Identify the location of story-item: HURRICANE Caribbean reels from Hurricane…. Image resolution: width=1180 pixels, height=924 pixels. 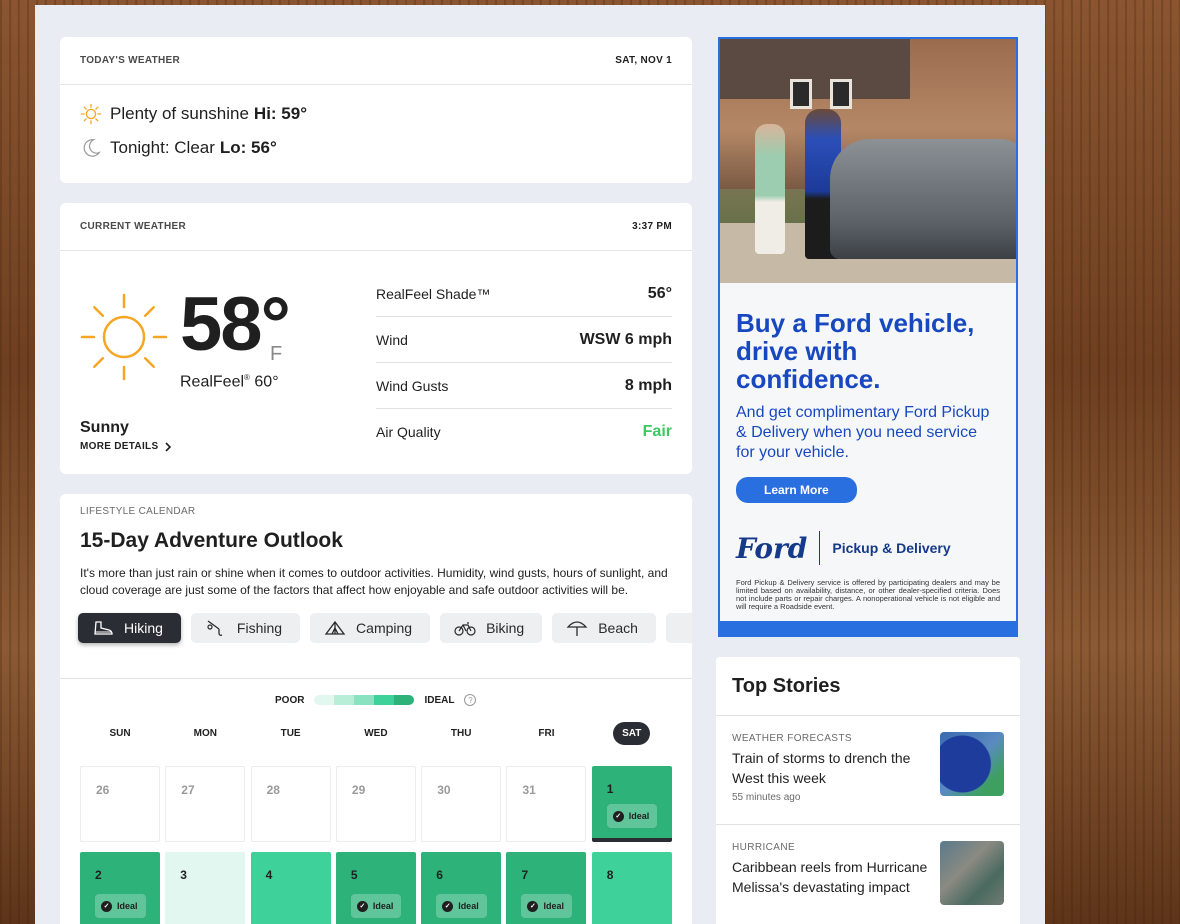
(868, 874).